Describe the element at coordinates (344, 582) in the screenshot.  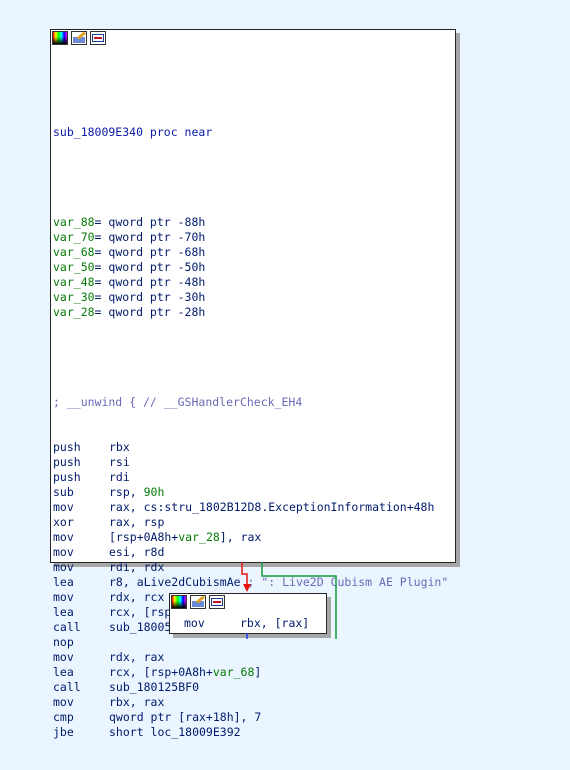
I see `inline-comment: ; ": Live2D Cubism AE Plugin"` at that location.